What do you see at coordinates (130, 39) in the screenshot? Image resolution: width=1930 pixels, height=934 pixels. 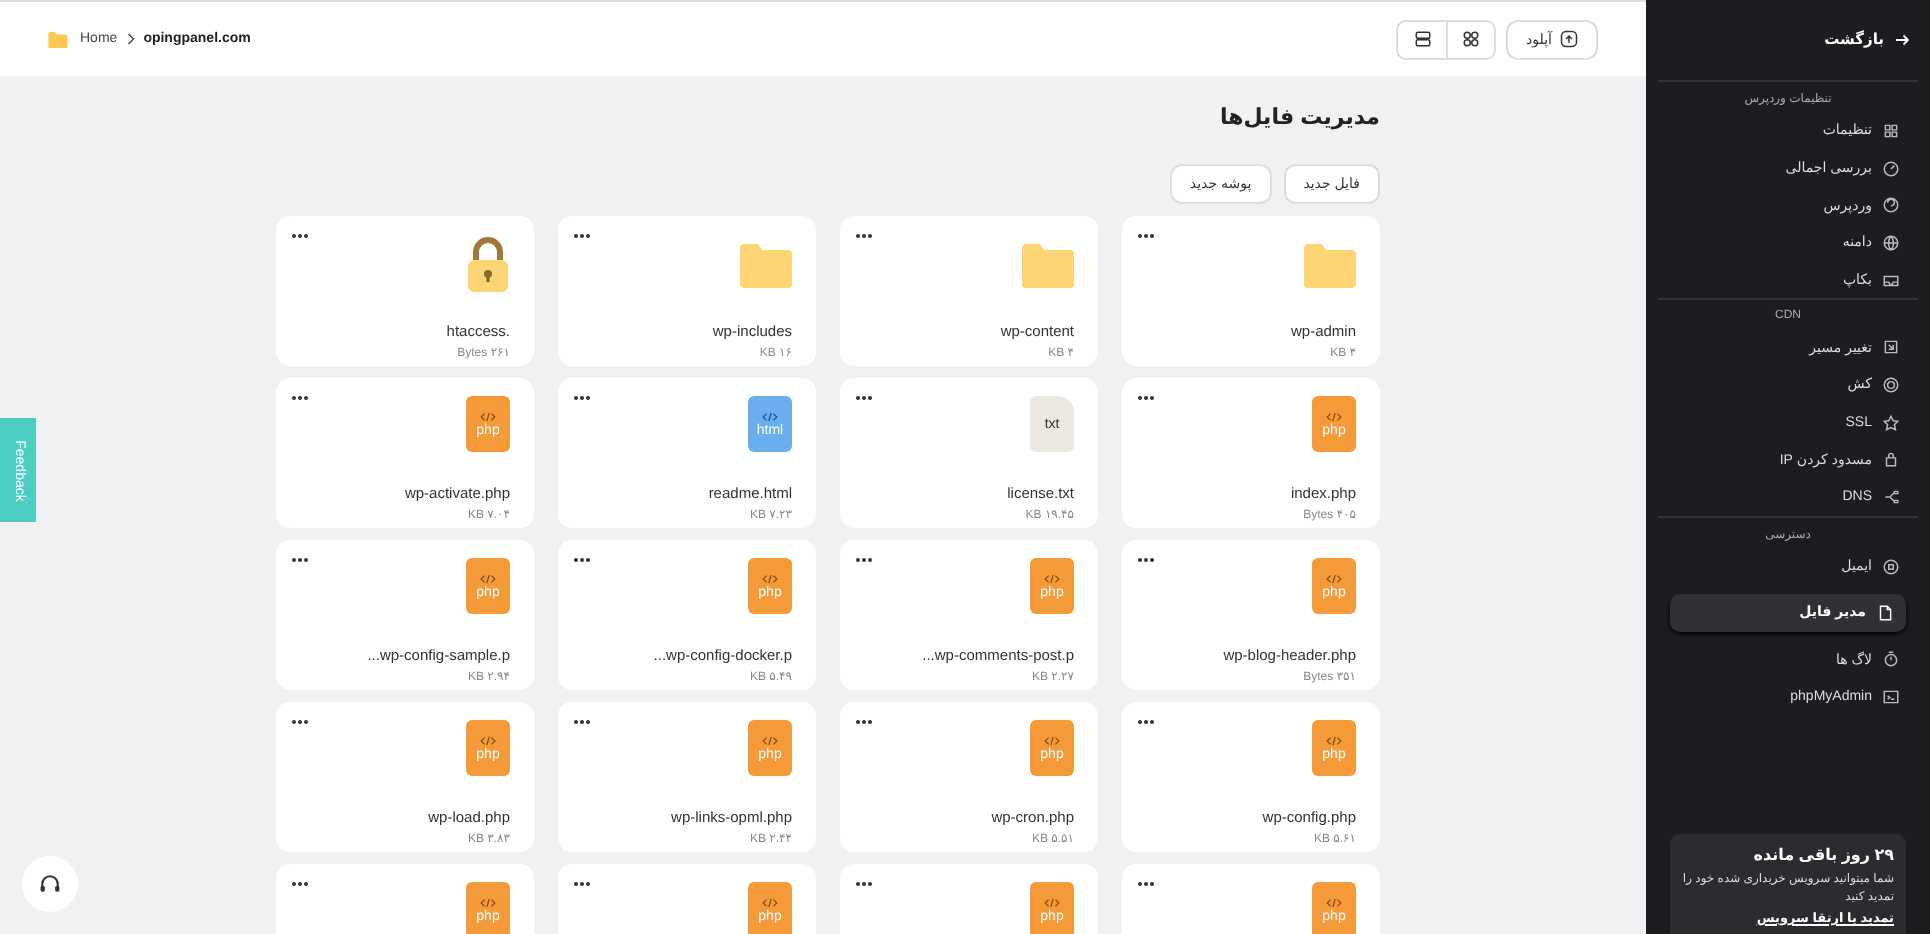 I see `chevron-icon` at bounding box center [130, 39].